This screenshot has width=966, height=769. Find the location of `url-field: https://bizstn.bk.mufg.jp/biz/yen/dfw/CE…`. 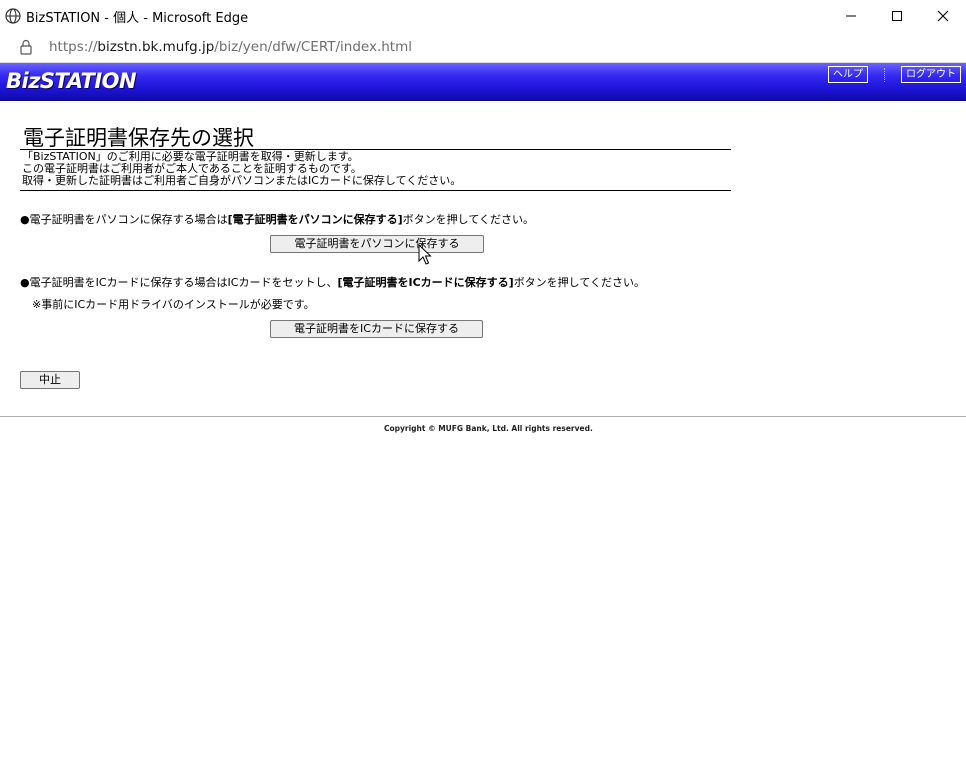

url-field: https://bizstn.bk.mufg.jp/biz/yen/dfw/CE… is located at coordinates (230, 47).